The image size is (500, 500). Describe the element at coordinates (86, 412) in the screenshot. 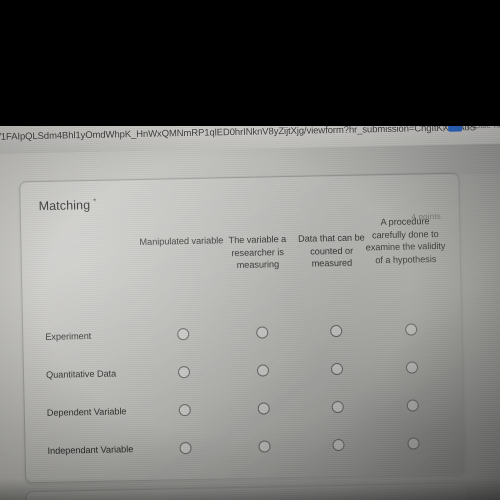

I see `grid-row-label-2: Dependent Variable` at that location.